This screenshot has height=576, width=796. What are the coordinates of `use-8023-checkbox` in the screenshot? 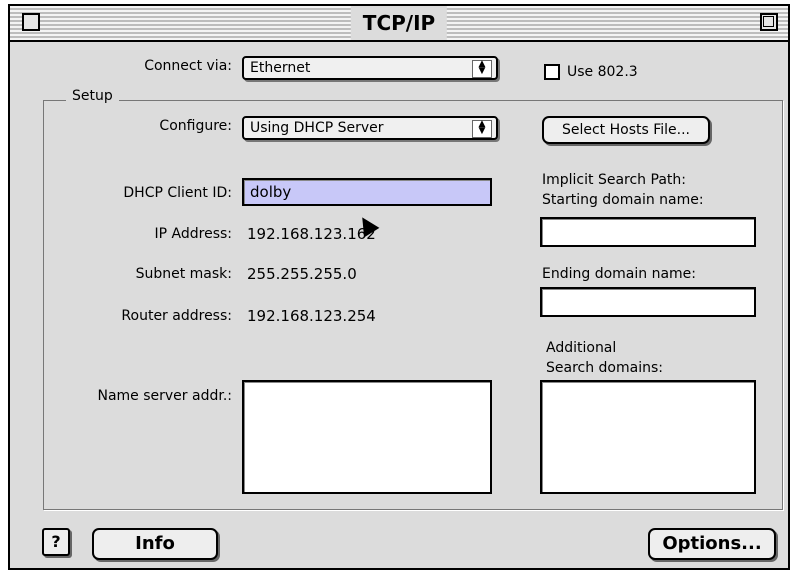 It's located at (552, 72).